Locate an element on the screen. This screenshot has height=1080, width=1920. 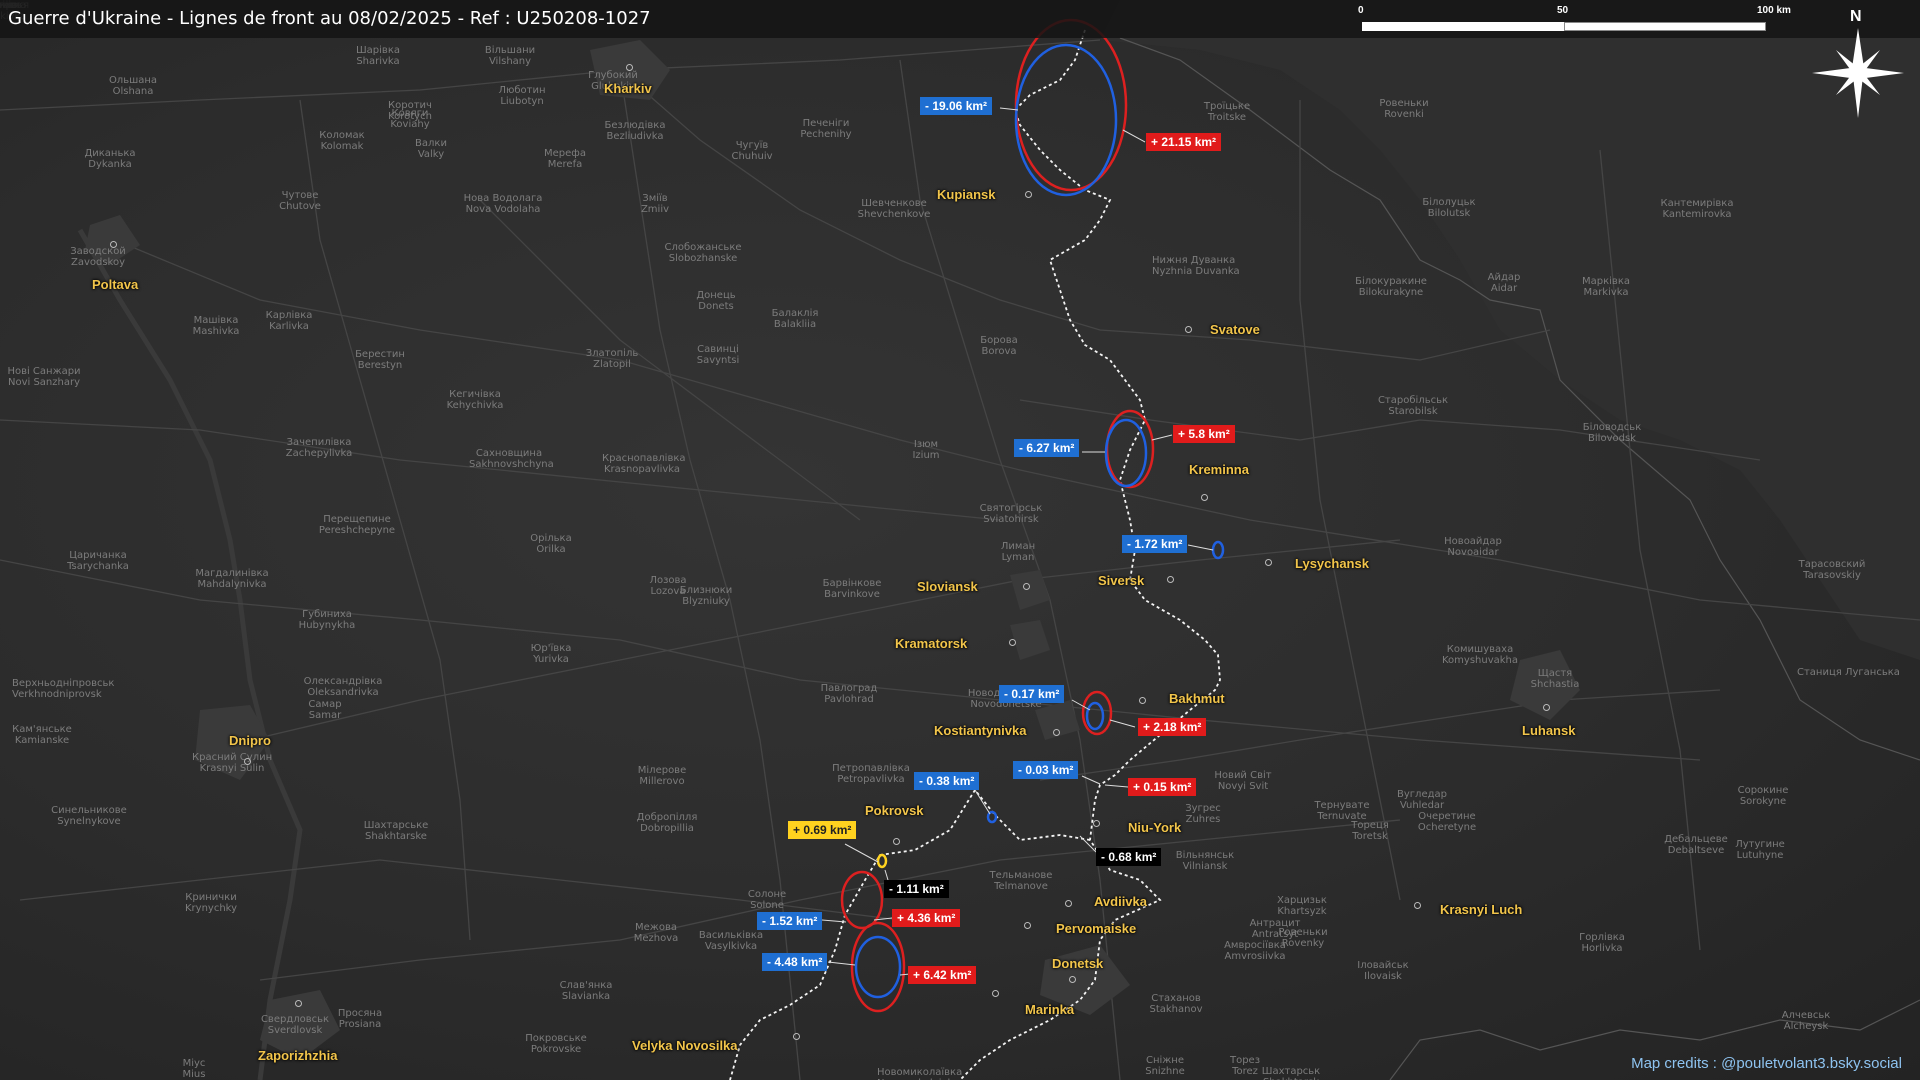
area-loss-tag: - 19.06 km² is located at coordinates (956, 106).